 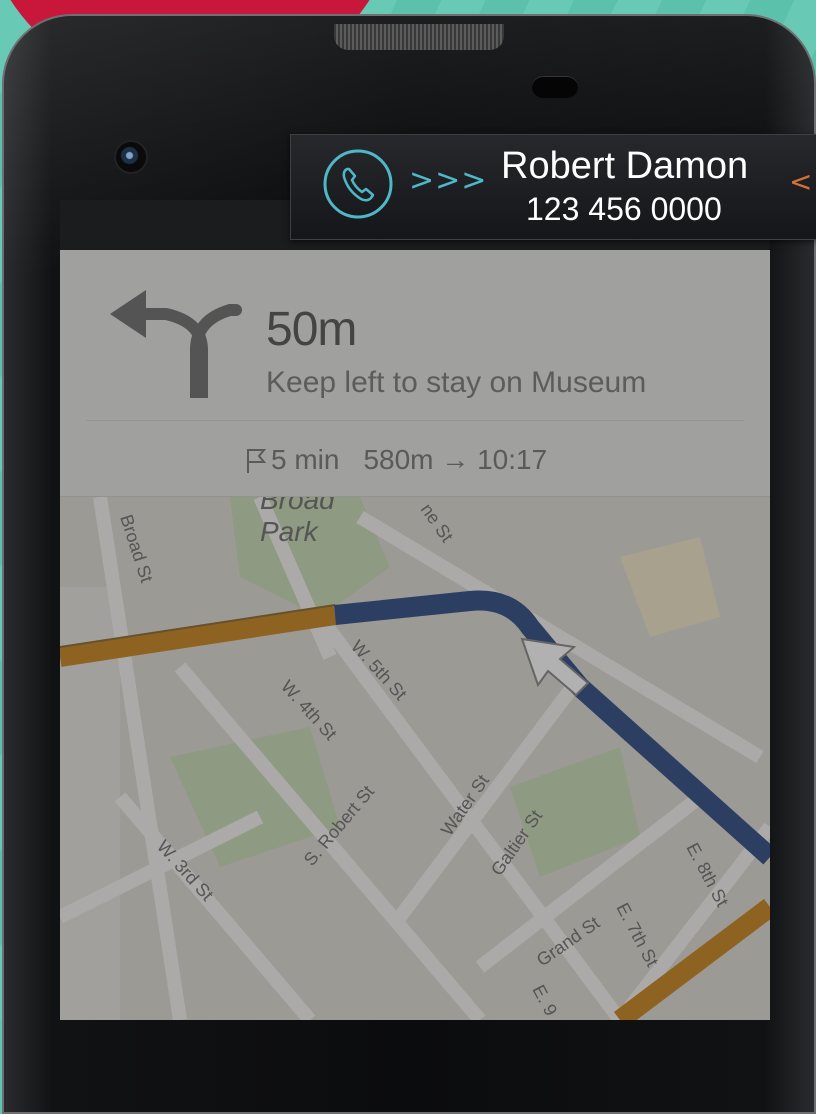 What do you see at coordinates (455, 459) in the screenshot?
I see `remaining-distance-arrival: 580m → 10:17` at bounding box center [455, 459].